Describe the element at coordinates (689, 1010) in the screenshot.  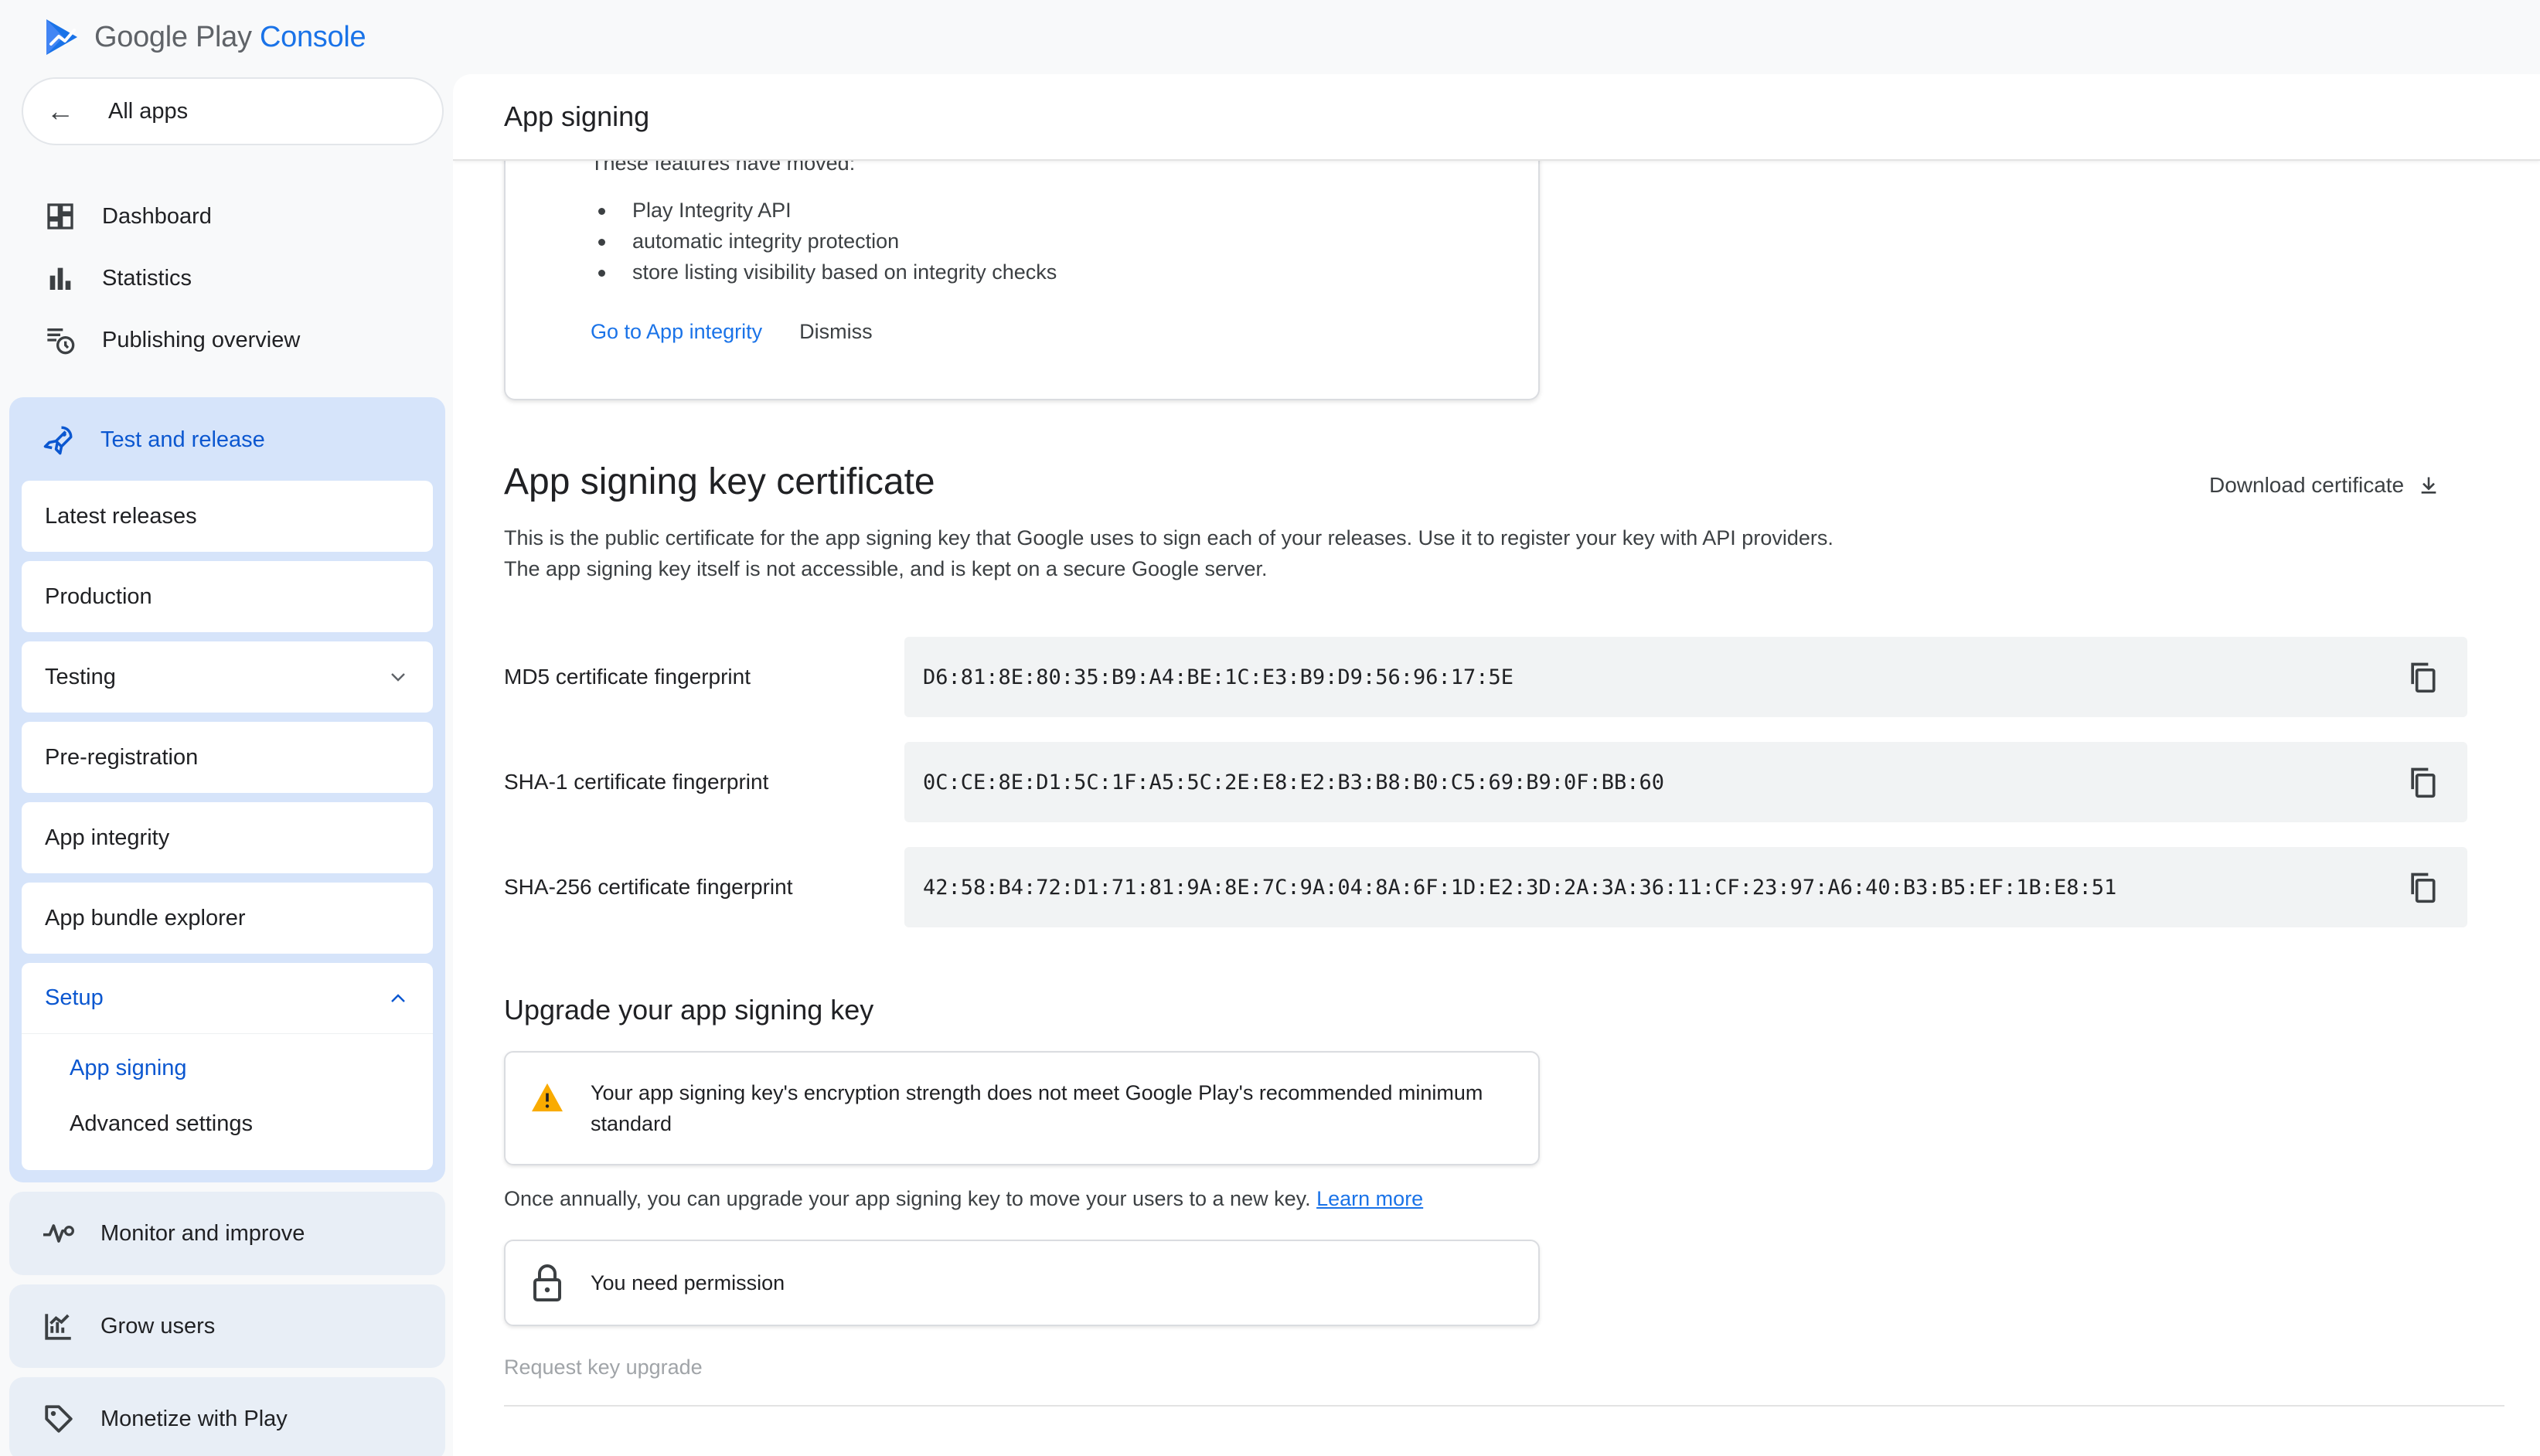
I see `upgrade-section-title: Upgrade your app signing key` at that location.